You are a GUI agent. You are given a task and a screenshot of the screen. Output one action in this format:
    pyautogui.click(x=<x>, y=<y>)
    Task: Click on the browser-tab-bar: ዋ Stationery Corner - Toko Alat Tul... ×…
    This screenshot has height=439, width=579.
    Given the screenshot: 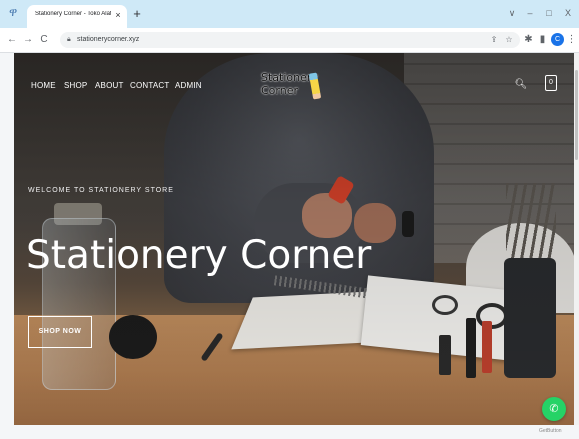 What is the action you would take?
    pyautogui.click(x=289, y=14)
    